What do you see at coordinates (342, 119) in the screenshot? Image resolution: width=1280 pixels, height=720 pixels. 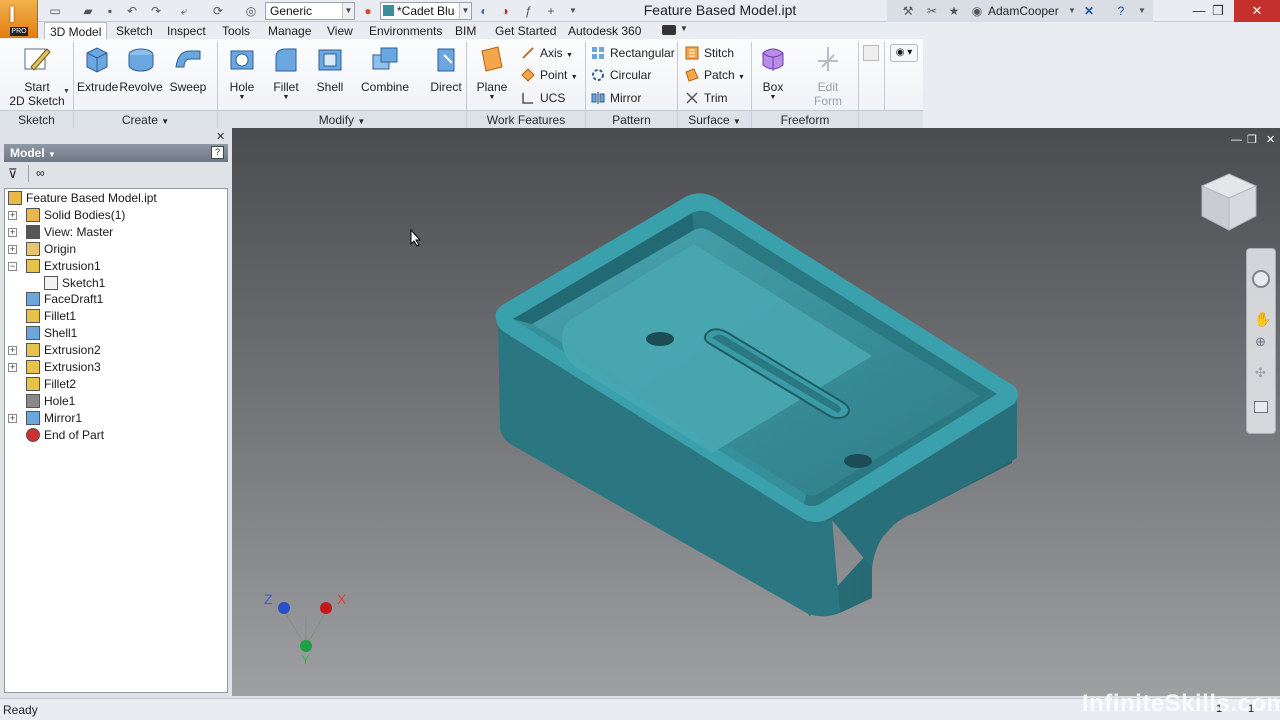 I see `panel-label-modify: Modify ▼` at bounding box center [342, 119].